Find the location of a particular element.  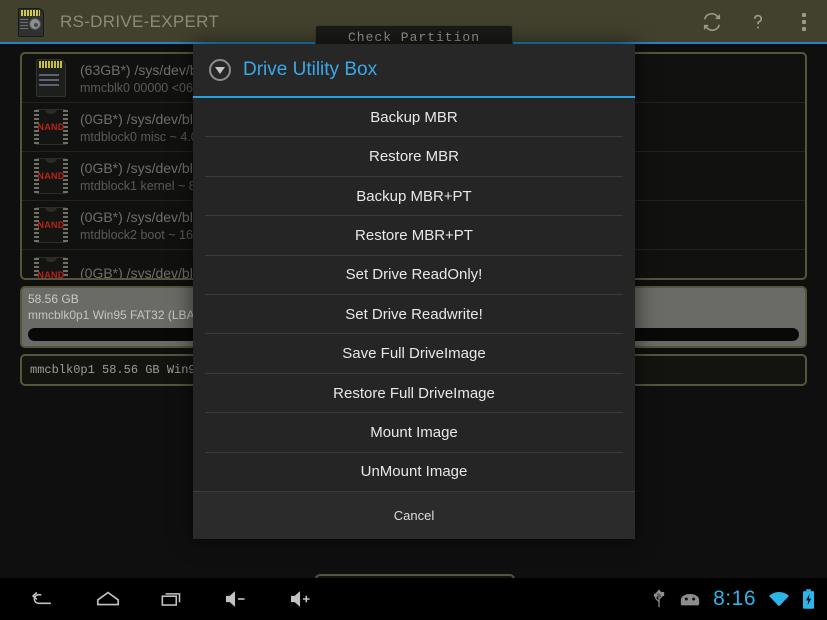

battery-charging-icon is located at coordinates (808, 599).